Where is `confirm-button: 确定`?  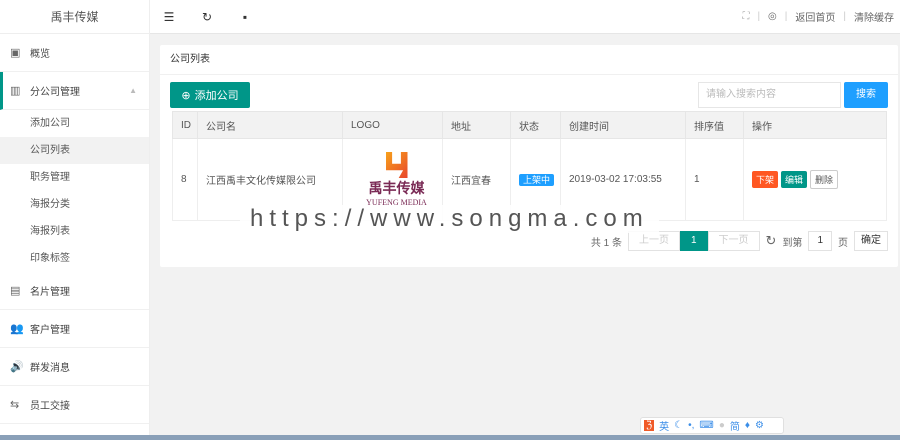
confirm-button: 确定 is located at coordinates (871, 241).